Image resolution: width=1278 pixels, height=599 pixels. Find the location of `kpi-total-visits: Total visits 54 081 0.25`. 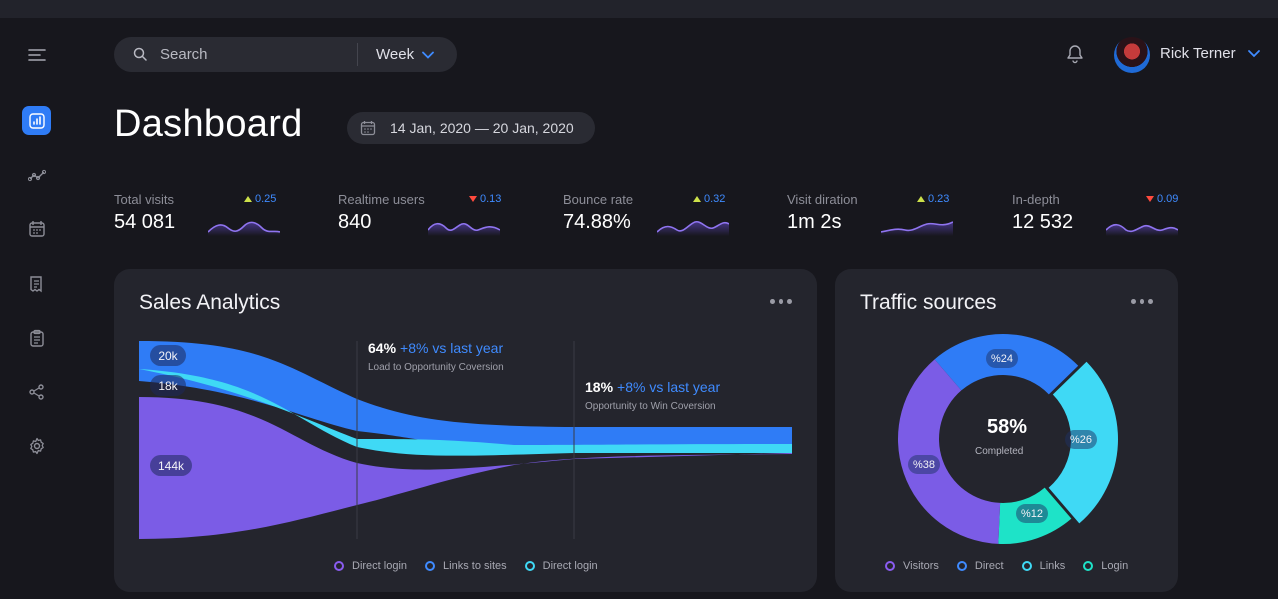

kpi-total-visits: Total visits 54 081 0.25 is located at coordinates (204, 217).